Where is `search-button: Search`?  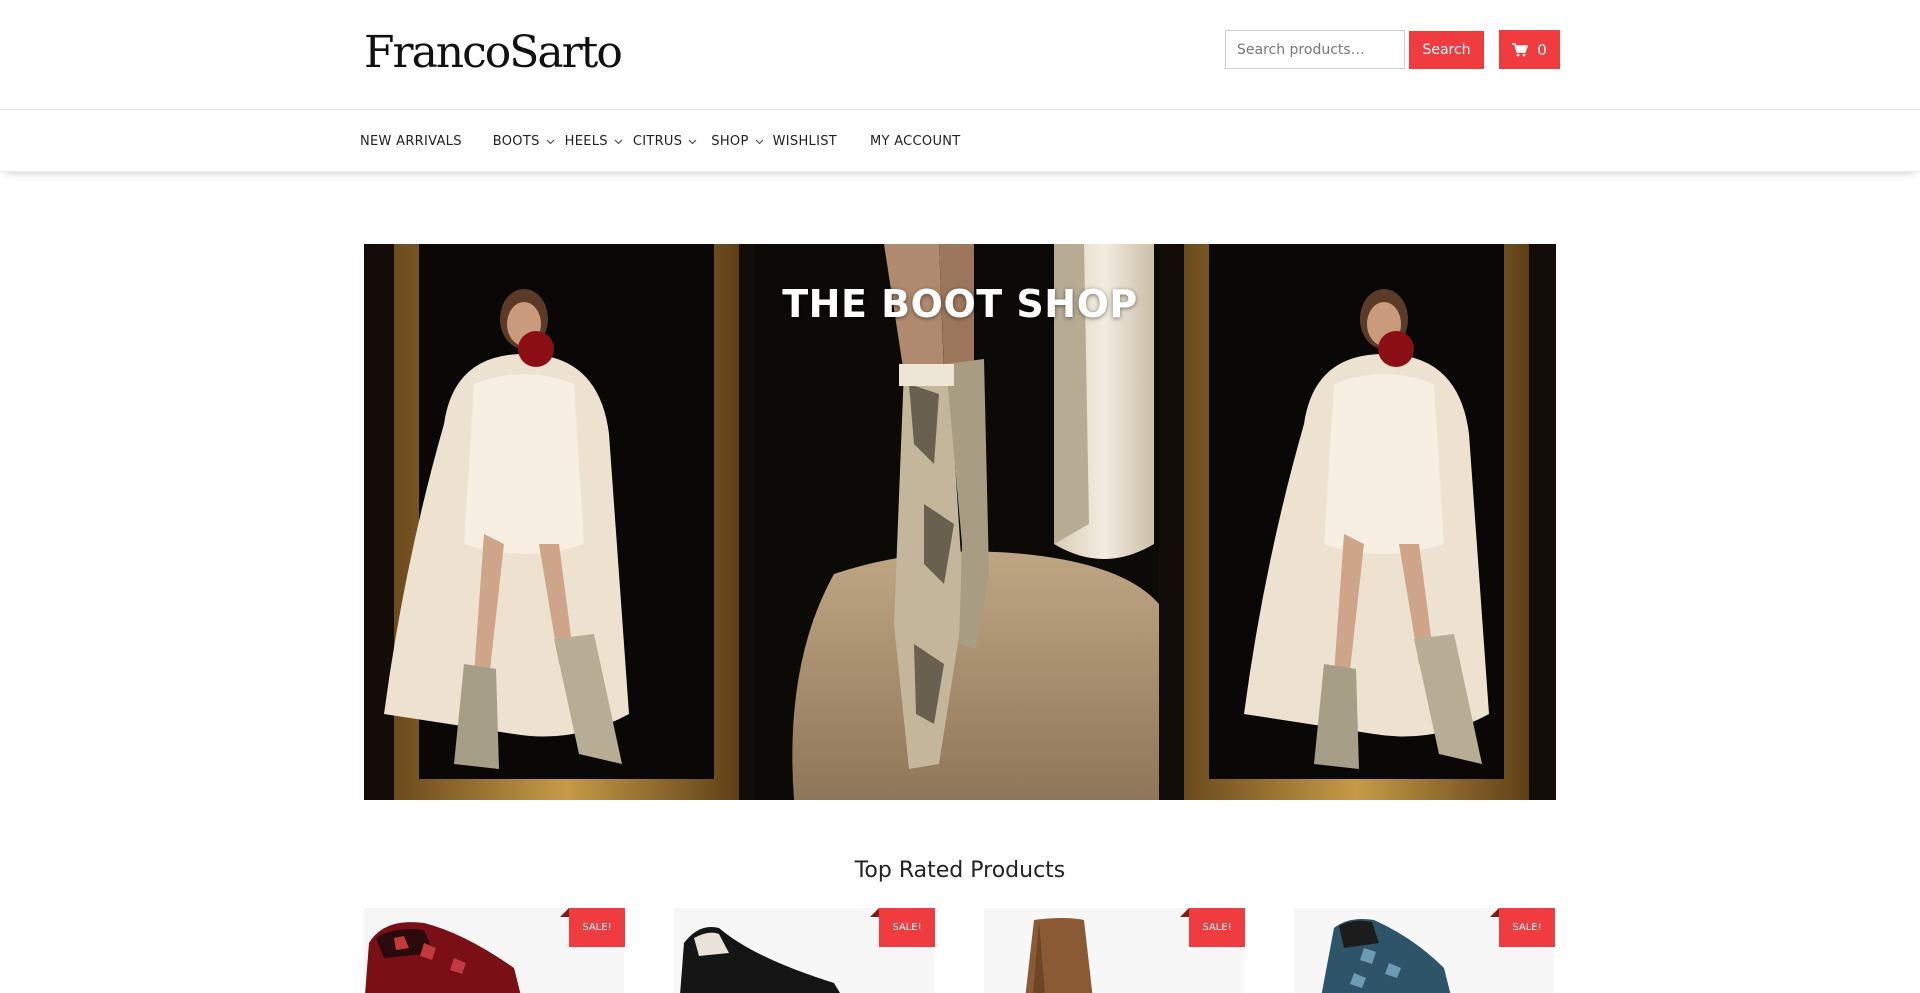 search-button: Search is located at coordinates (1446, 50).